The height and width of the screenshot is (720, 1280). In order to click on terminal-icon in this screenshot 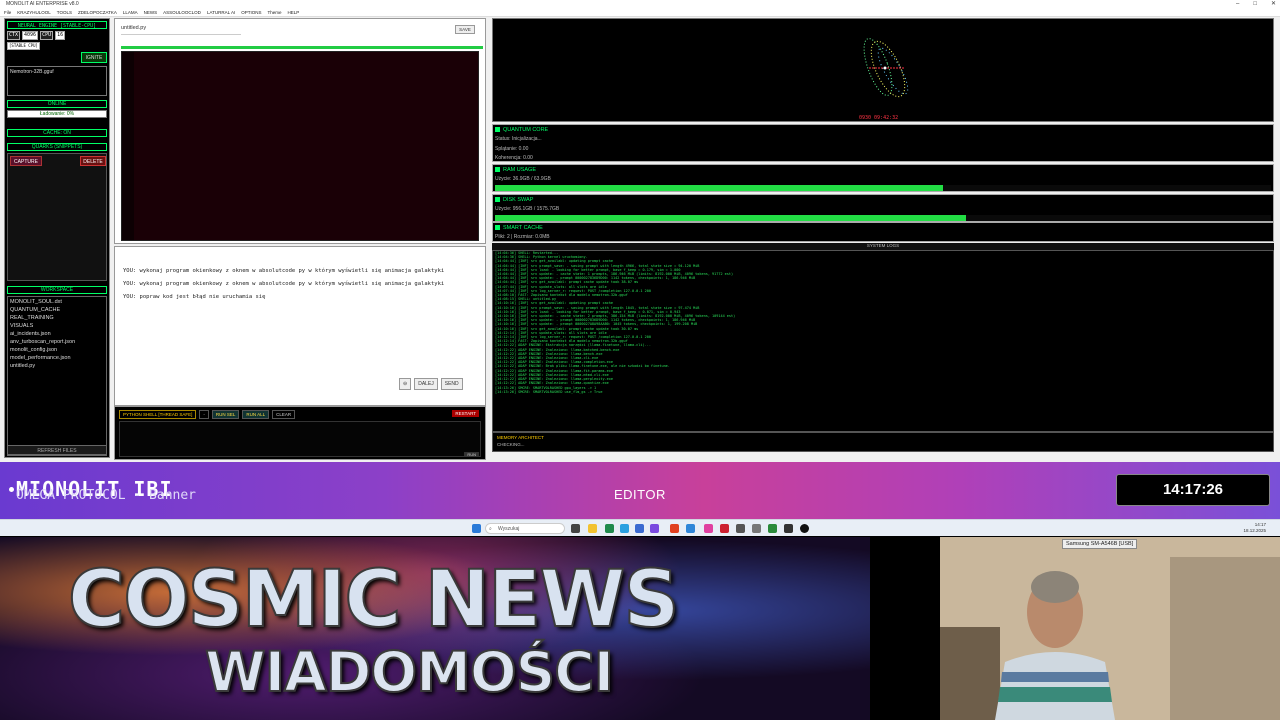, I will do `click(788, 528)`.